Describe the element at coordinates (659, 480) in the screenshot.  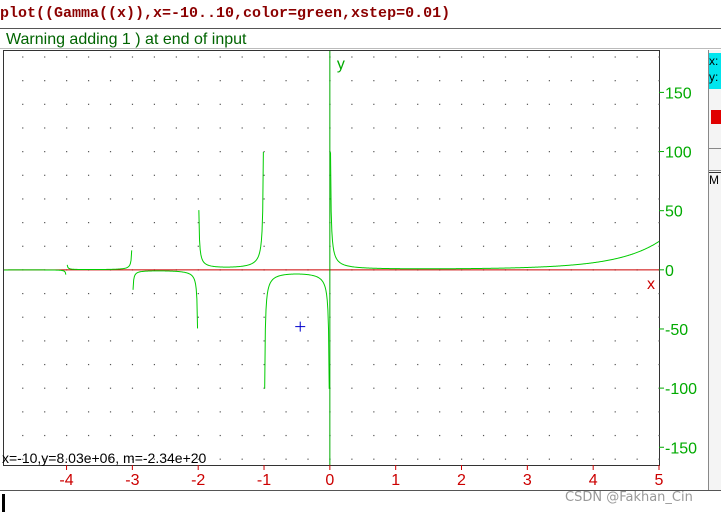
I see `x-tick-label: 5` at that location.